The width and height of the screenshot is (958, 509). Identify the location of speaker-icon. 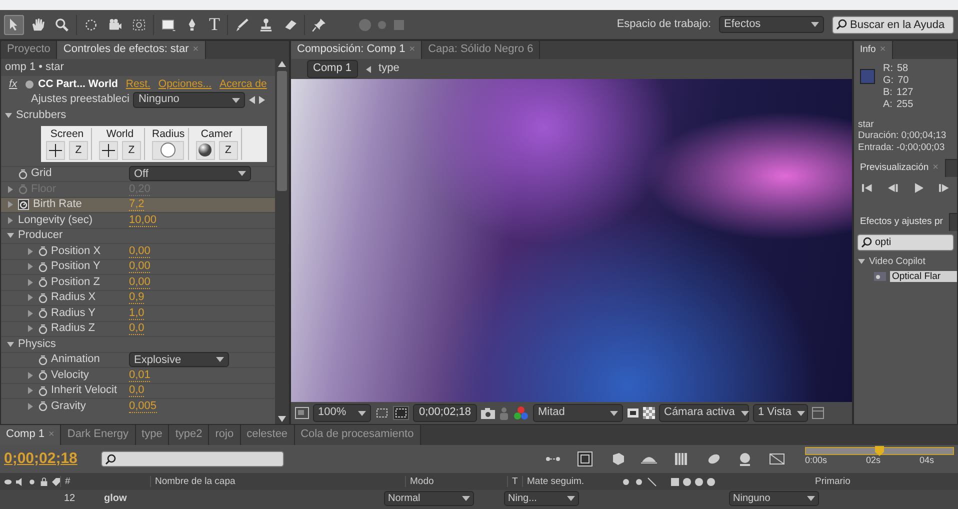
(20, 481).